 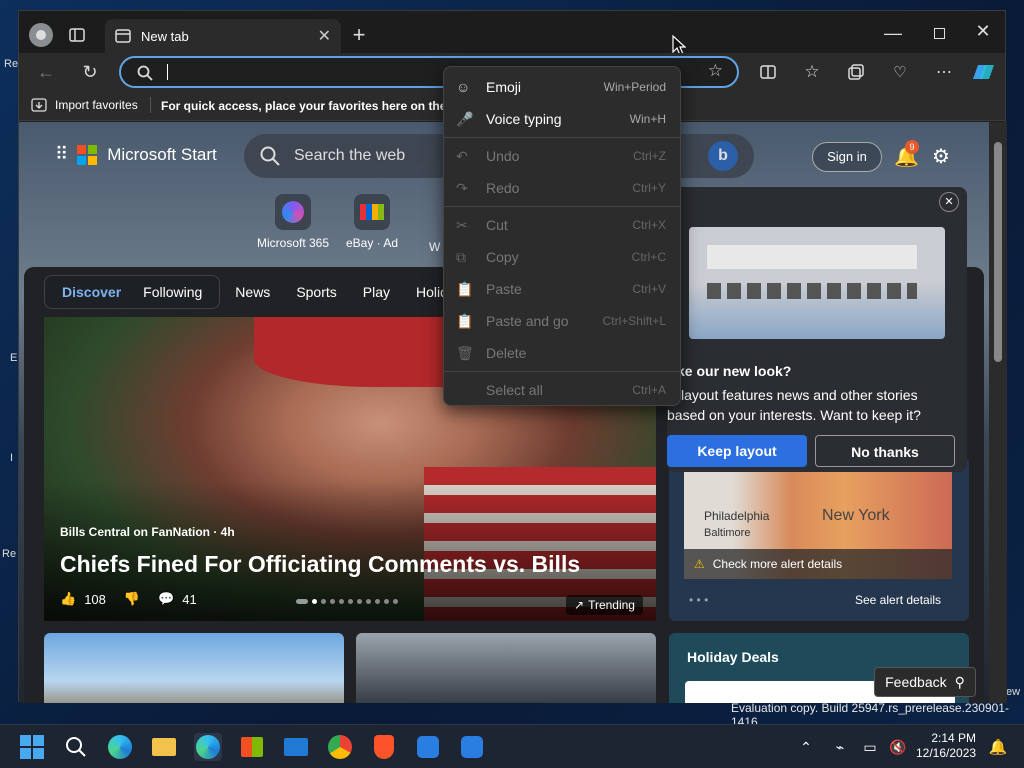 What do you see at coordinates (90, 72) in the screenshot?
I see `refresh-icon: ↻` at bounding box center [90, 72].